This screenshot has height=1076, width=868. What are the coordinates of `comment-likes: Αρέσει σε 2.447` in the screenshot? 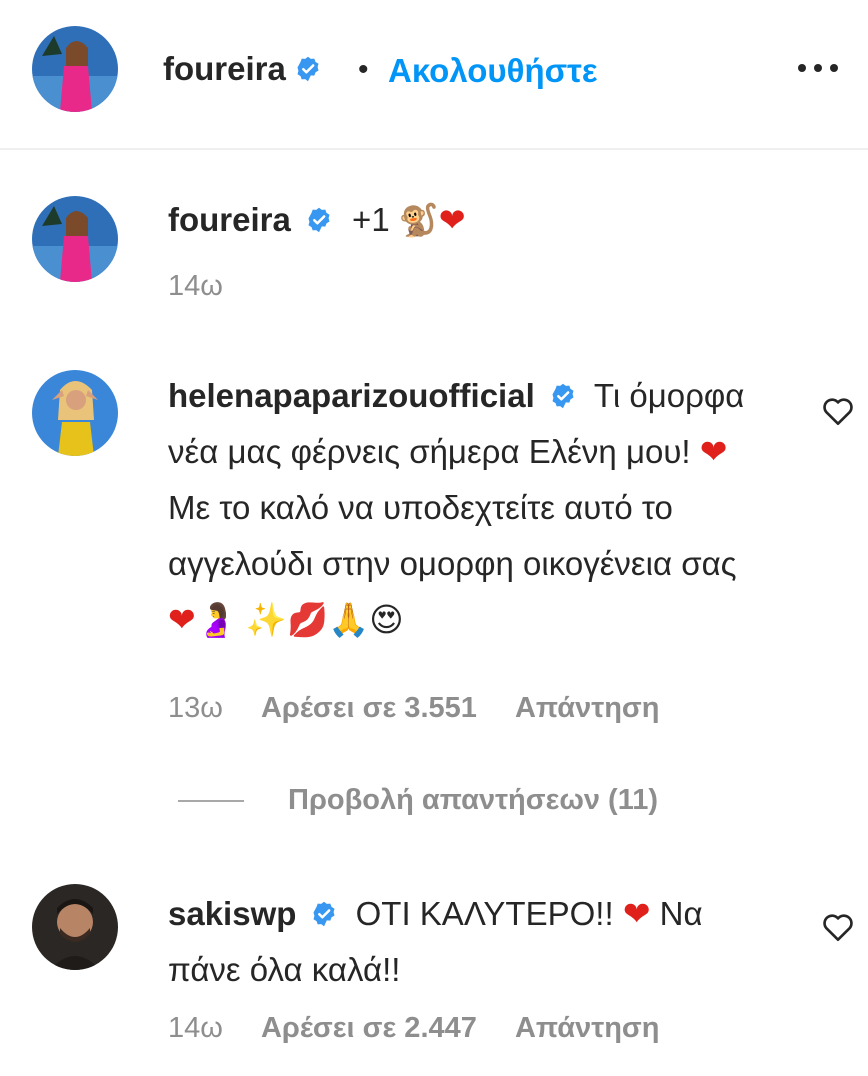 It's located at (369, 1028).